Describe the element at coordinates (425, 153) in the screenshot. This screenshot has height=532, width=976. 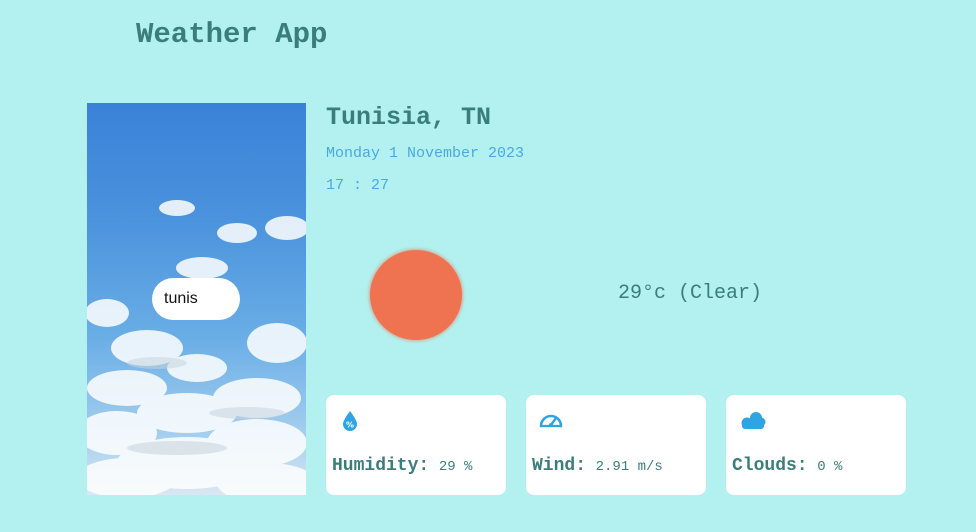
I see `current-date: Monday 1 November 2023` at that location.